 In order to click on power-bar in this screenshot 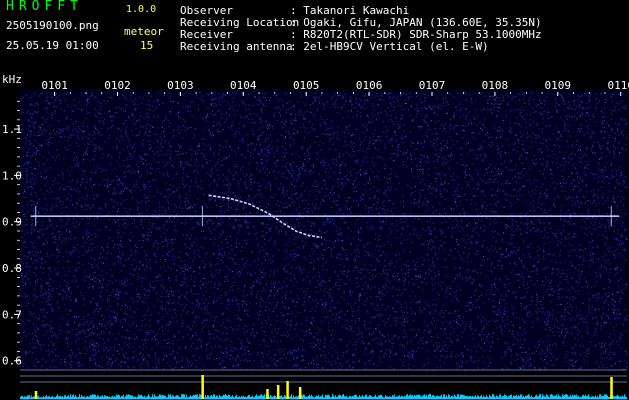, I will do `click(323, 396)`.